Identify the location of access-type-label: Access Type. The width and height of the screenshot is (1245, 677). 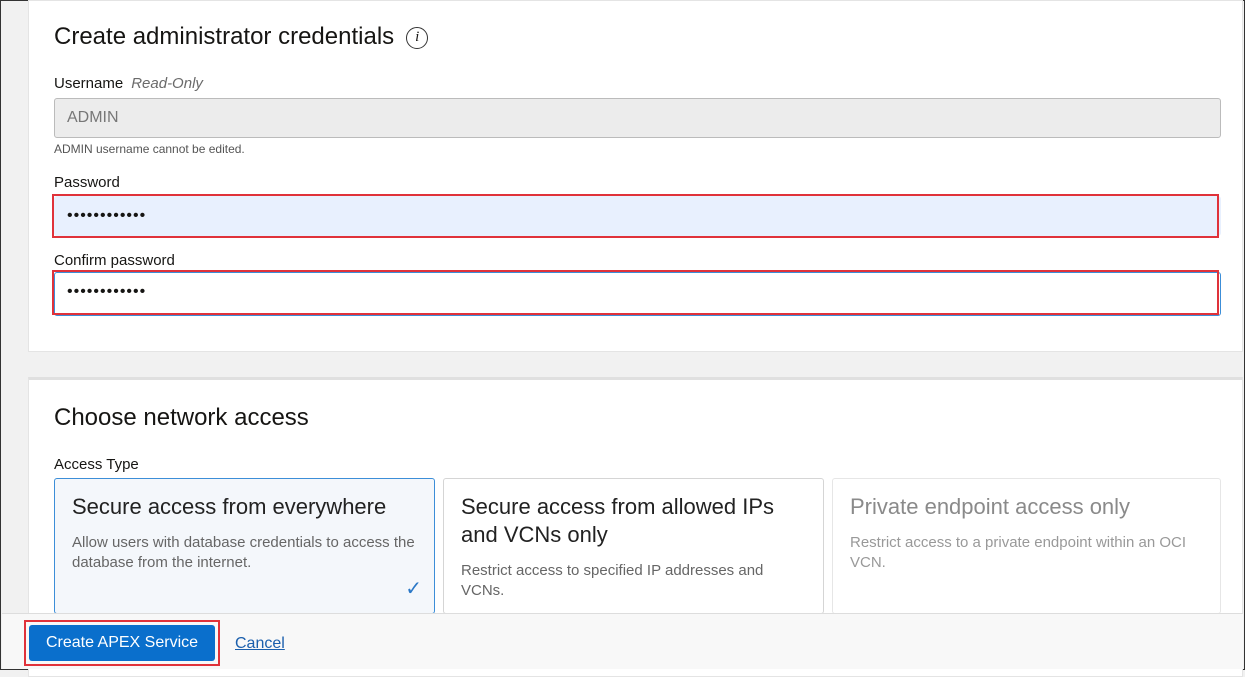
(96, 464).